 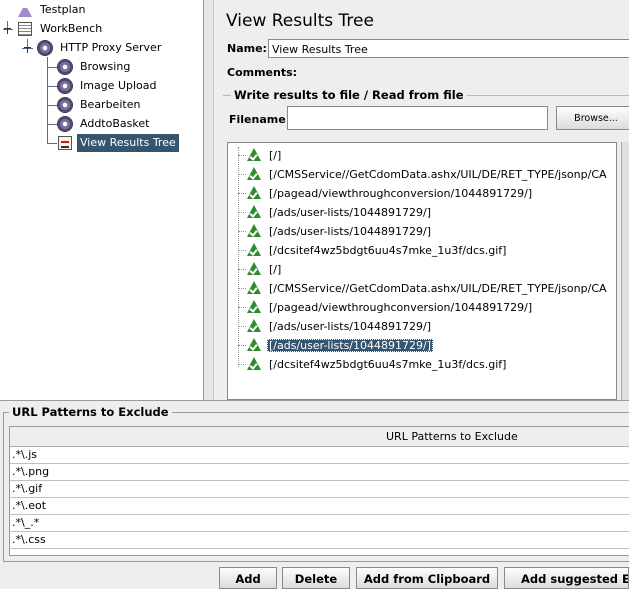 What do you see at coordinates (71, 28) in the screenshot?
I see `tree-item-label: WorkBench` at bounding box center [71, 28].